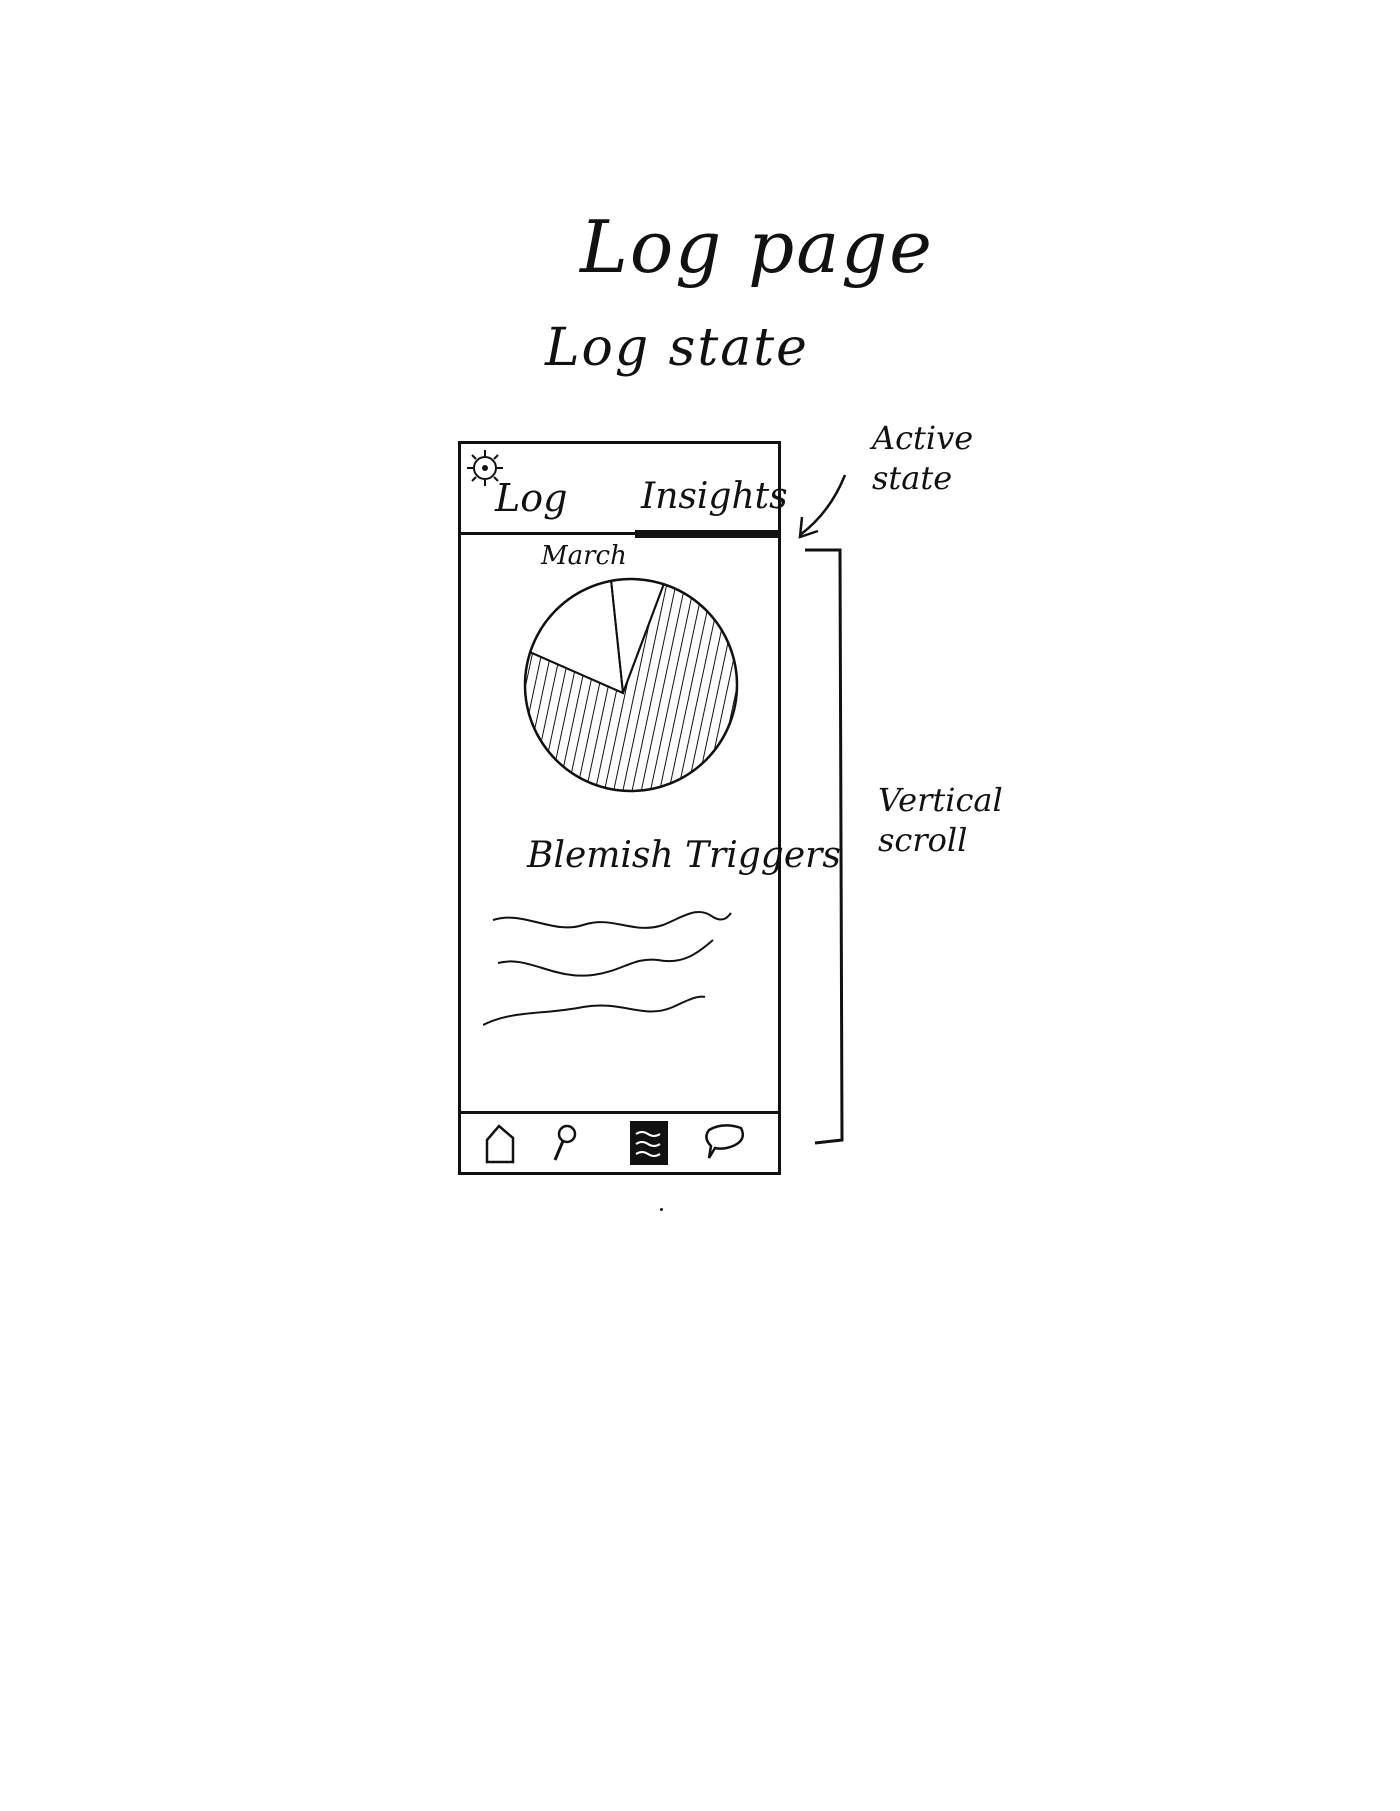  What do you see at coordinates (923, 458) in the screenshot?
I see `active-state-annotation: Active state` at bounding box center [923, 458].